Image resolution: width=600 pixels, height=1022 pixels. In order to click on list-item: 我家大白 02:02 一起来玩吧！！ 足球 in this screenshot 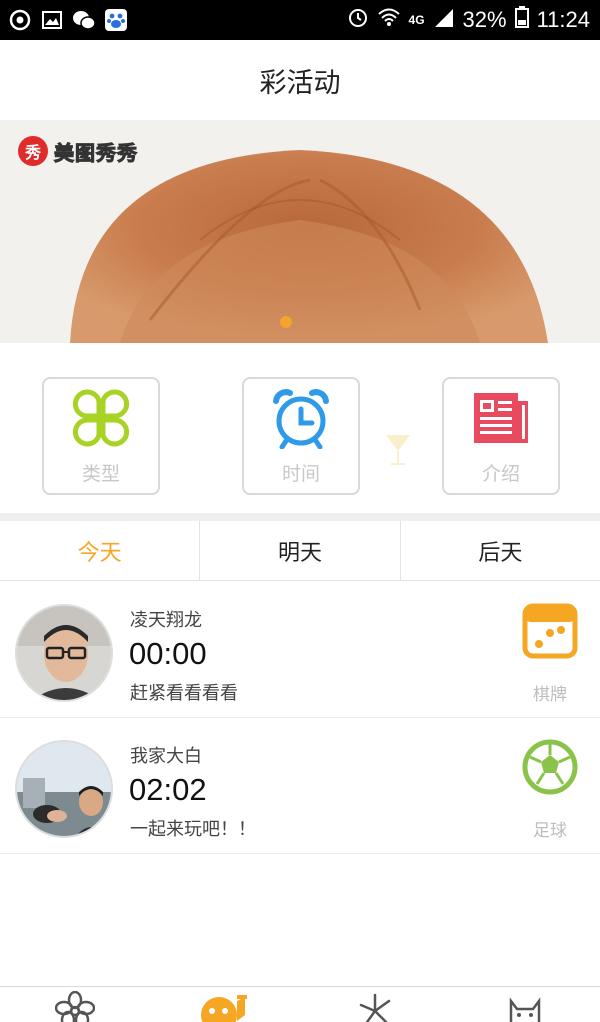, I will do `click(300, 786)`.